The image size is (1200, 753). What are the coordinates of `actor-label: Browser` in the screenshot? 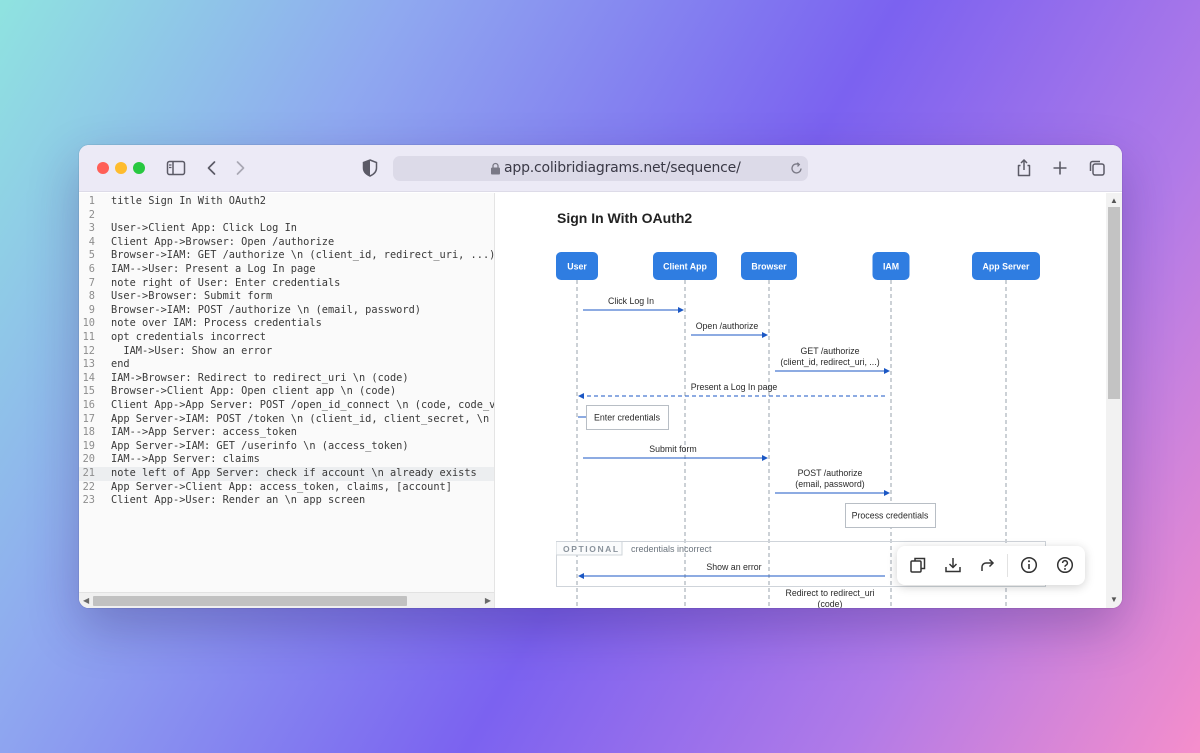 It's located at (769, 267).